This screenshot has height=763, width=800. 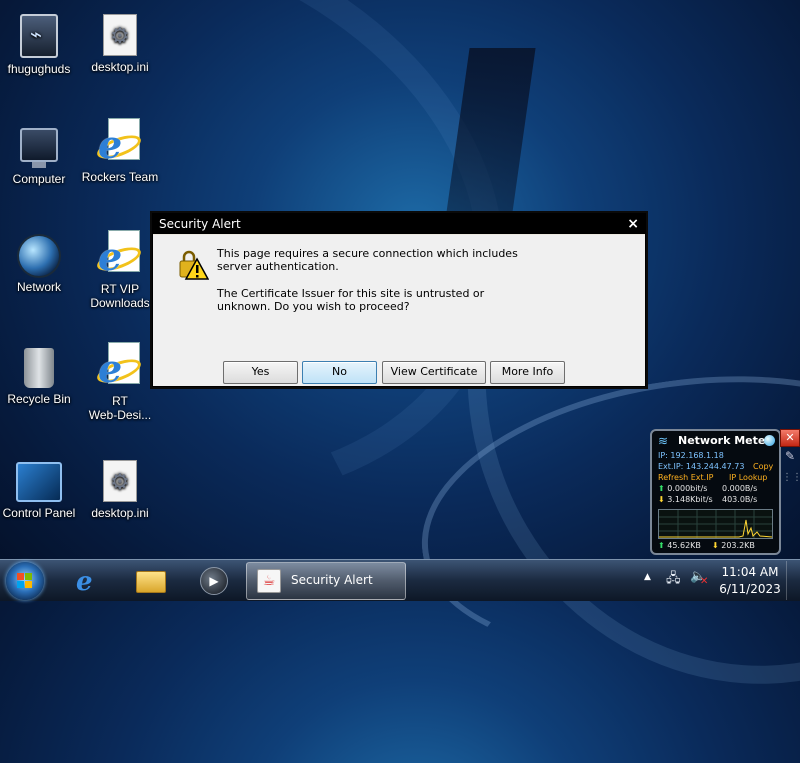 What do you see at coordinates (701, 466) in the screenshot?
I see `external-ip: Ext.IP: 143.244.47.73` at bounding box center [701, 466].